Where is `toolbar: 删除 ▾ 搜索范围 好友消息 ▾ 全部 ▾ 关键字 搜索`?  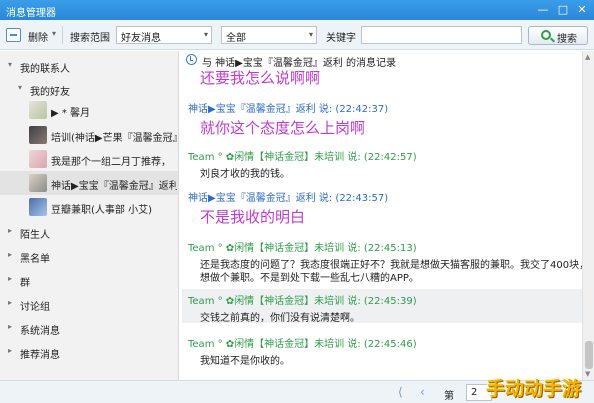
toolbar: 删除 ▾ 搜索范围 好友消息 ▾ 全部 ▾ 关键字 搜索 is located at coordinates (297, 35).